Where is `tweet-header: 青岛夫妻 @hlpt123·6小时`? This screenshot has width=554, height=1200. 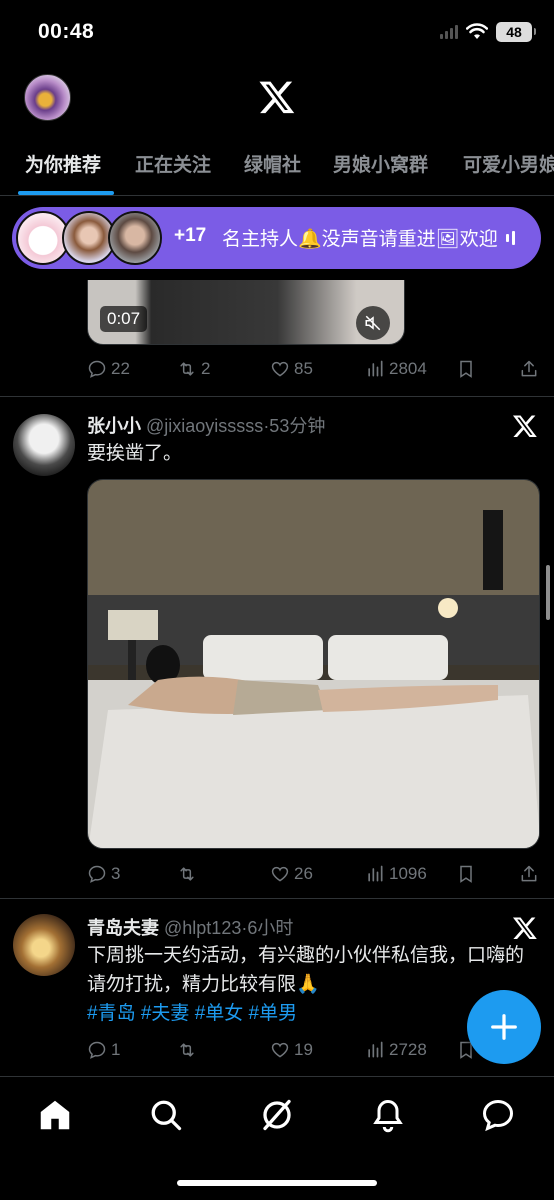 tweet-header: 青岛夫妻 @hlpt123·6小时 is located at coordinates (190, 927).